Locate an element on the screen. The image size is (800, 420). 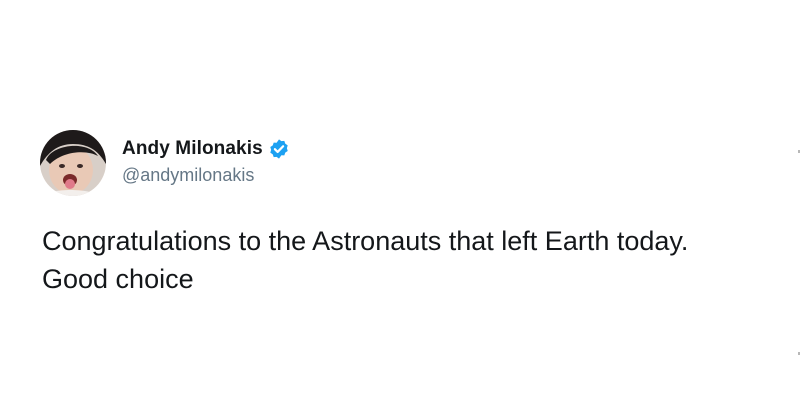
name-row: Andy Milonakis is located at coordinates (206, 149).